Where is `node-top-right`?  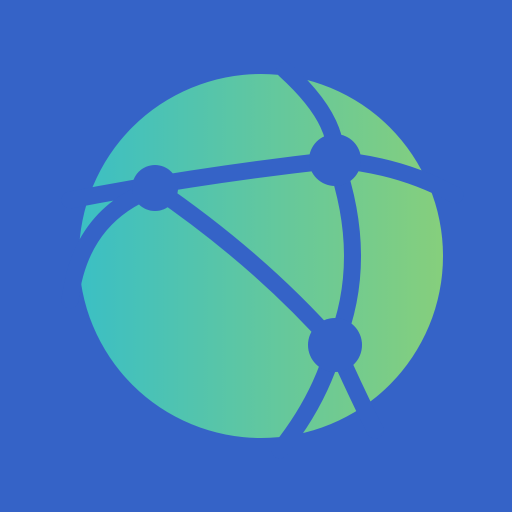 node-top-right is located at coordinates (335, 160).